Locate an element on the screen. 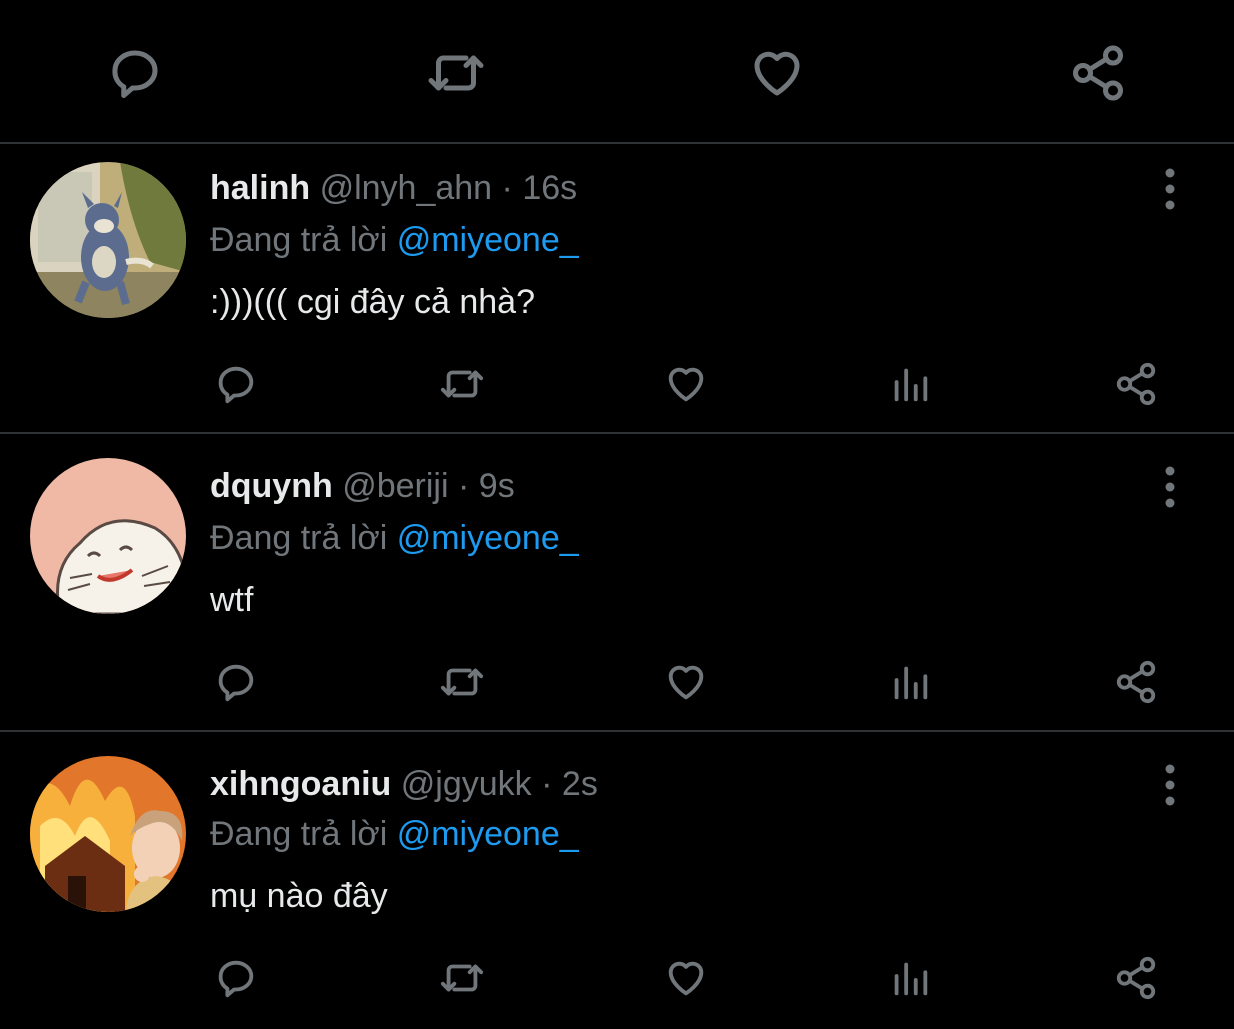  tweet-header: dquynh @beriji · 9s is located at coordinates (362, 486).